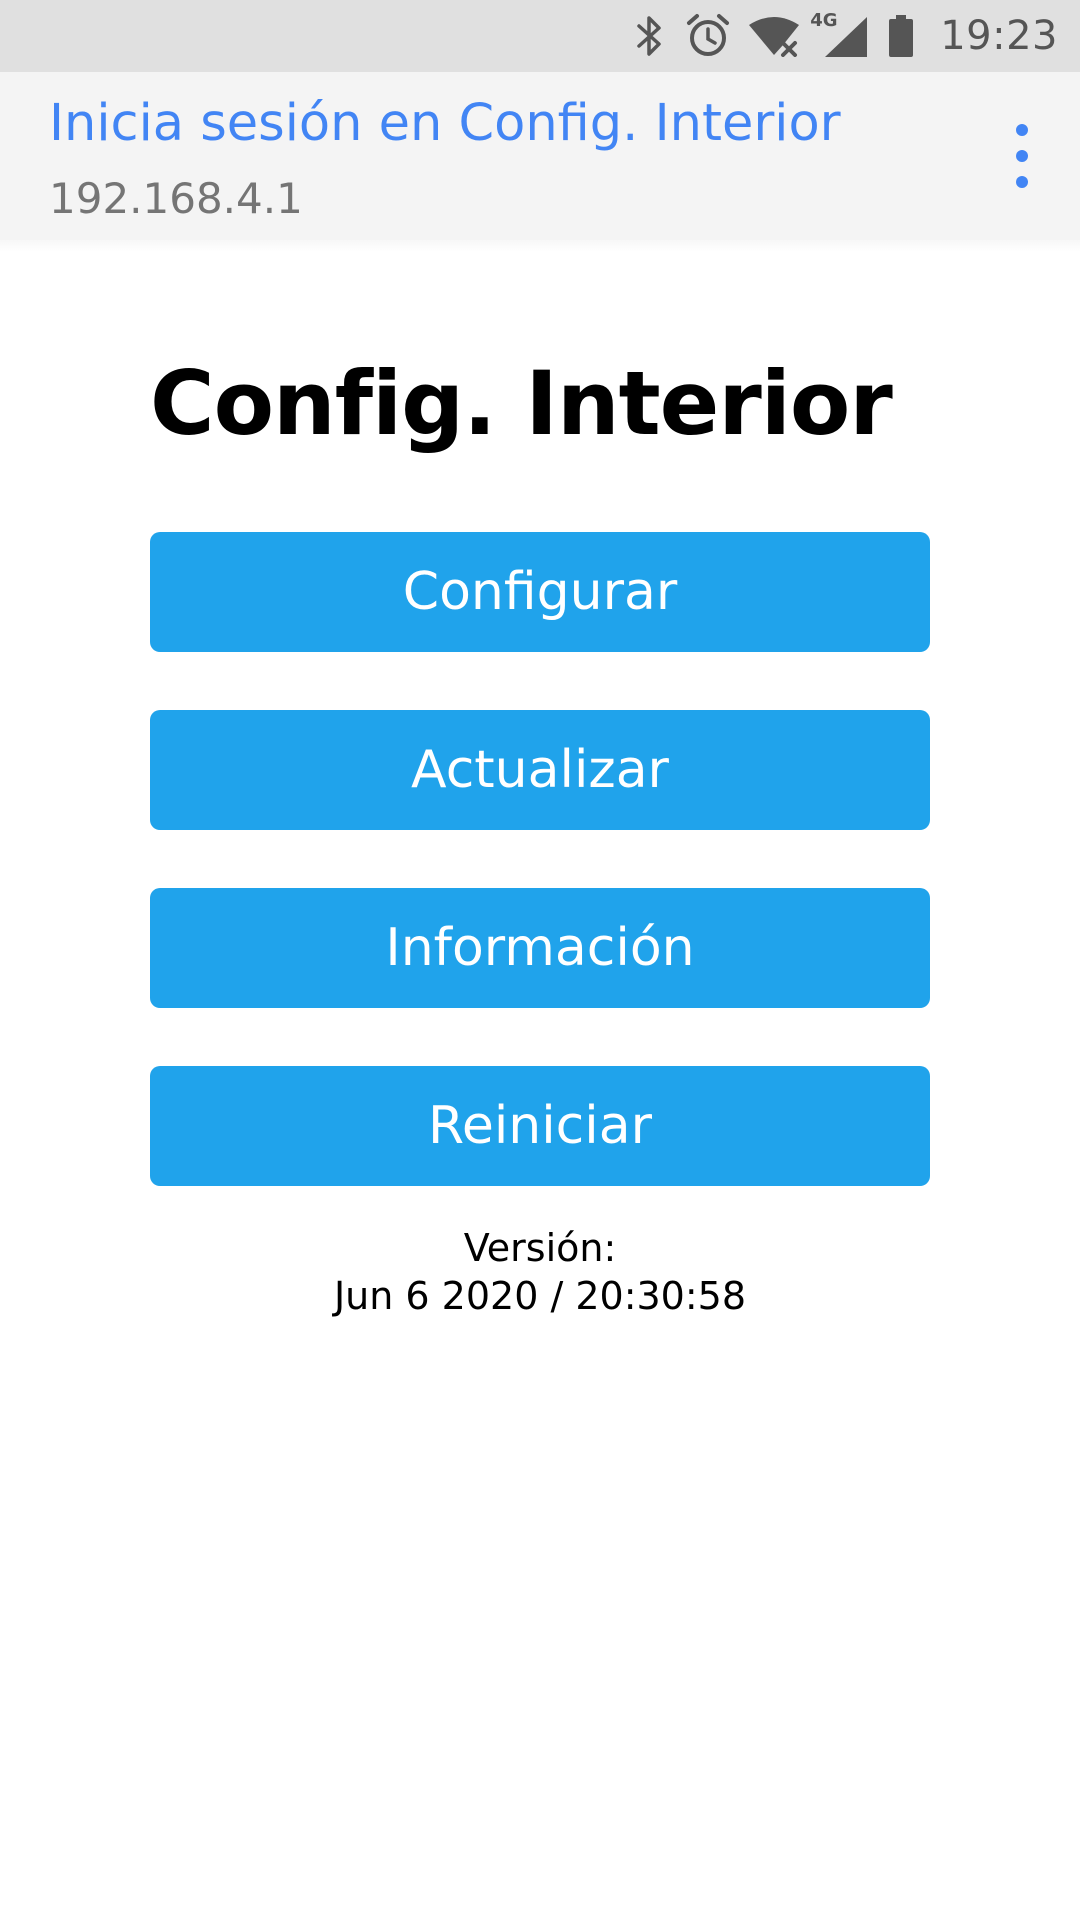 This screenshot has height=1920, width=1080. I want to click on network-type-label: 4G, so click(824, 20).